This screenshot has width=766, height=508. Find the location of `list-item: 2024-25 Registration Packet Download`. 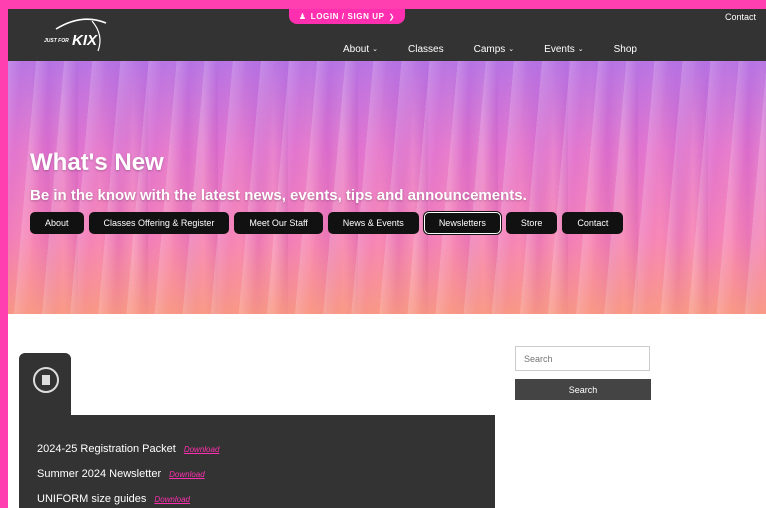

list-item: 2024-25 Registration Packet Download is located at coordinates (128, 449).